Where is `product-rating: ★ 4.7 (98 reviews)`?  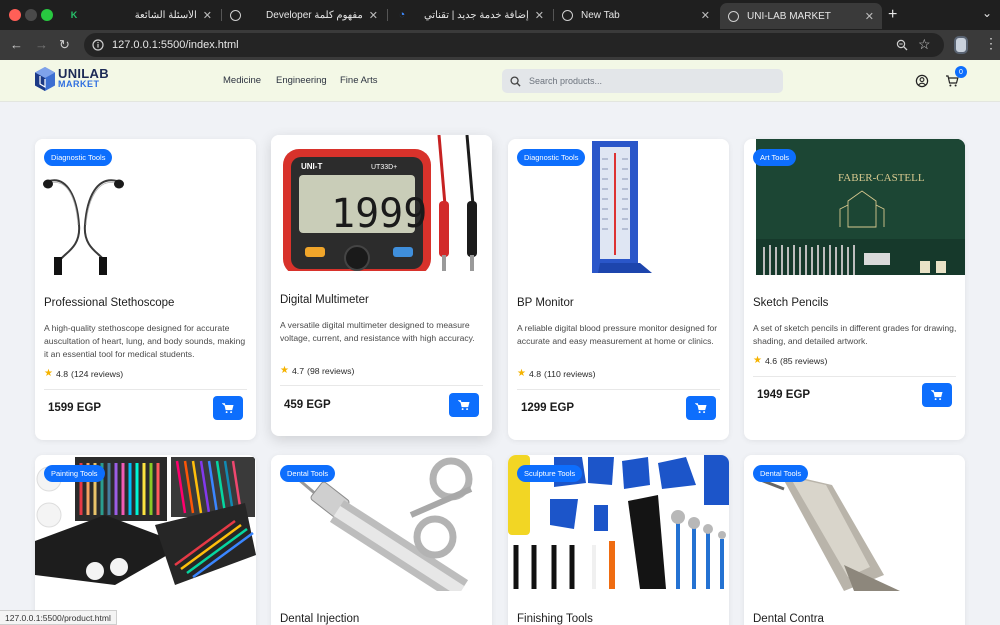
product-rating: ★ 4.7 (98 reviews) is located at coordinates (317, 370).